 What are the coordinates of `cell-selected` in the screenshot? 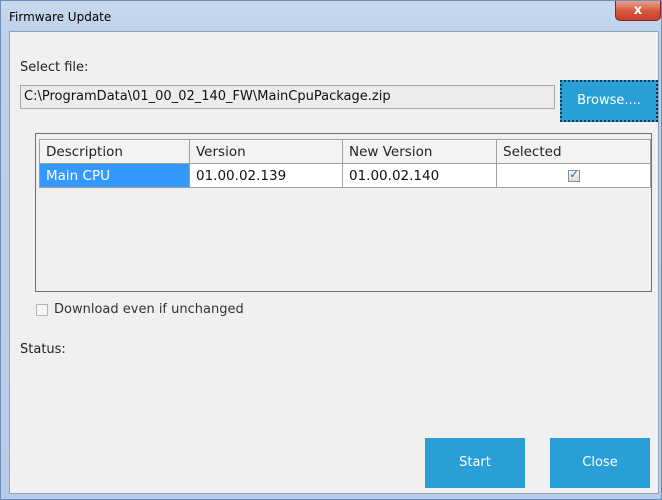 It's located at (573, 175).